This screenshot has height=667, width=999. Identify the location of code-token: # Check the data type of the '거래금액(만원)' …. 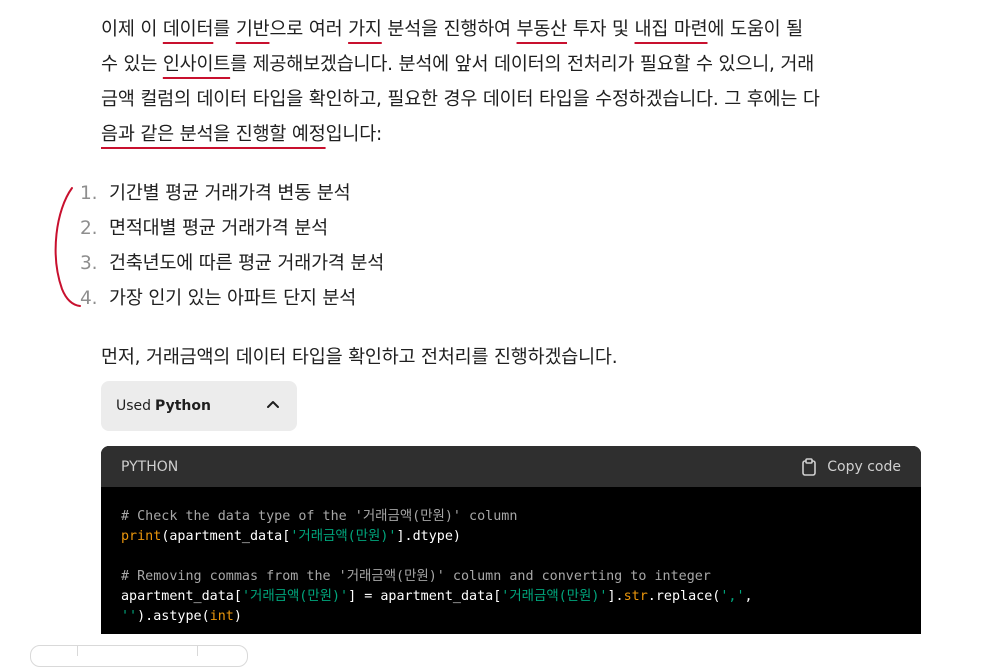
(319, 516).